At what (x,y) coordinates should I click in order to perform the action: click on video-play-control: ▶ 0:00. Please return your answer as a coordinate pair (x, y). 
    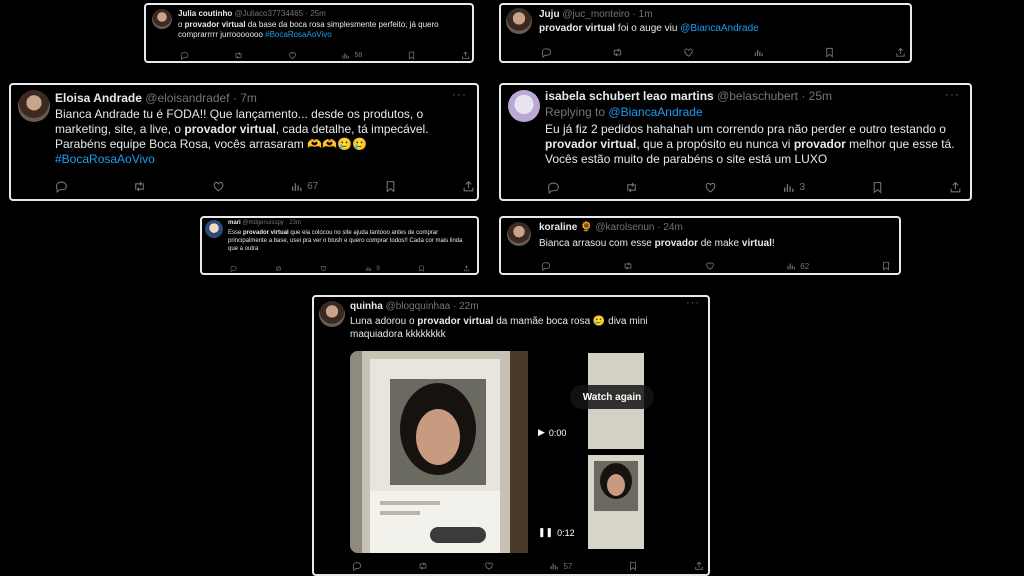
    Looking at the image, I should click on (552, 432).